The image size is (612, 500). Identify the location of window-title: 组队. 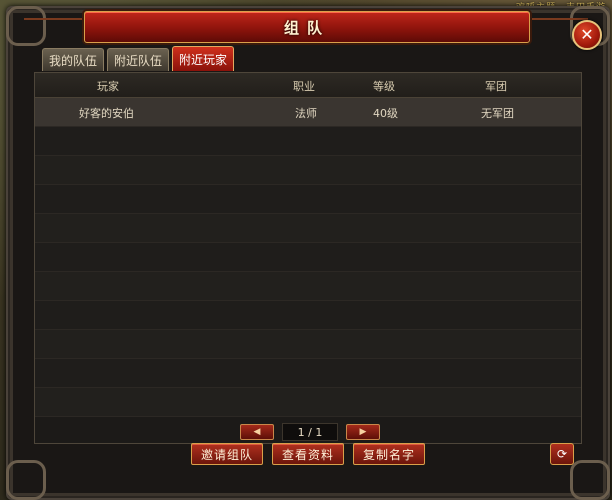
(306, 27).